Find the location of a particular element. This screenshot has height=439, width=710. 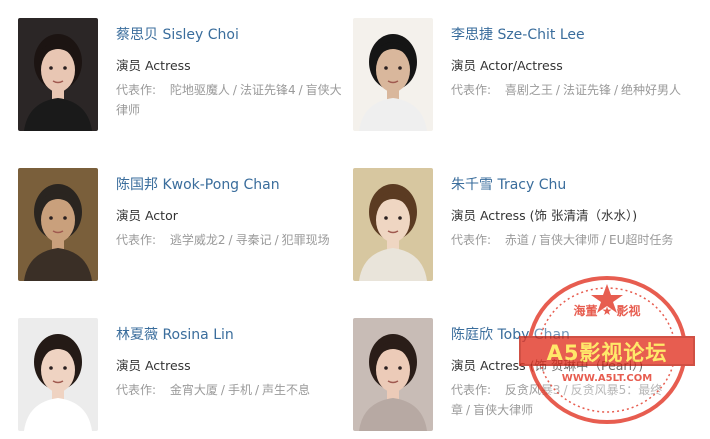

work-link: 喜剧之王 is located at coordinates (529, 90).